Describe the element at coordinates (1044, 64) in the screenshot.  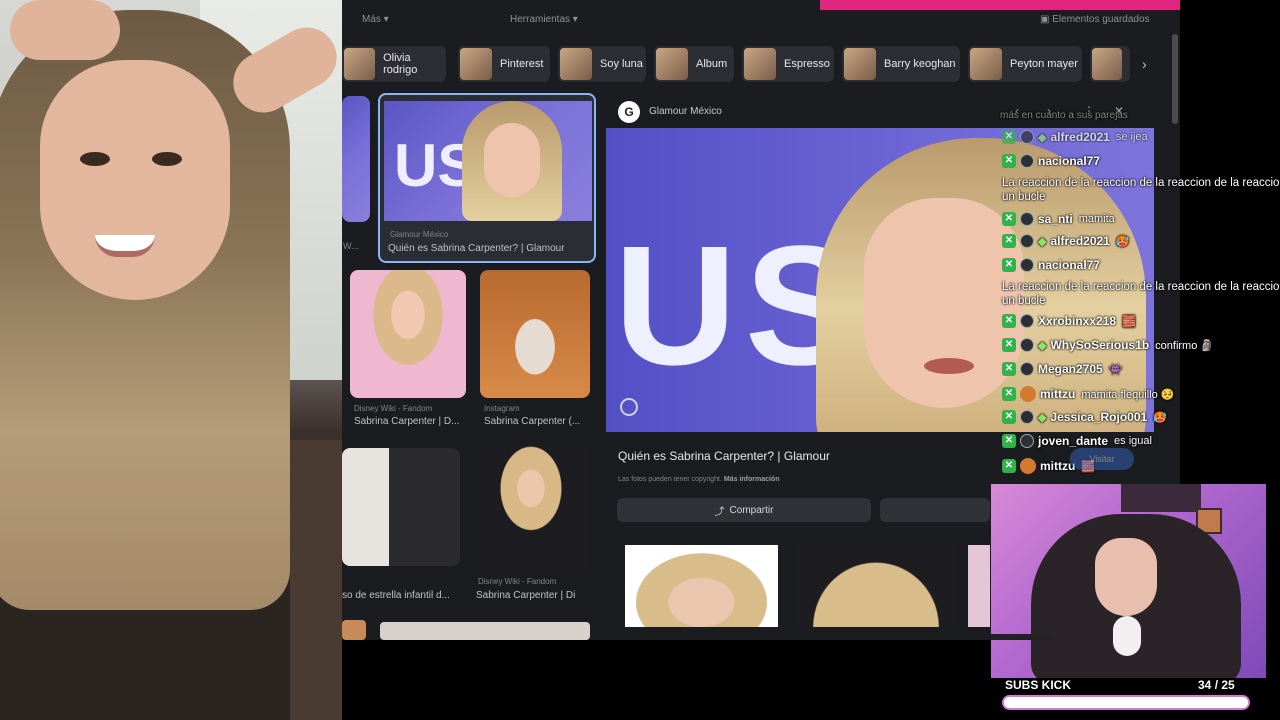
I see `chip-label: Peyton mayer` at that location.